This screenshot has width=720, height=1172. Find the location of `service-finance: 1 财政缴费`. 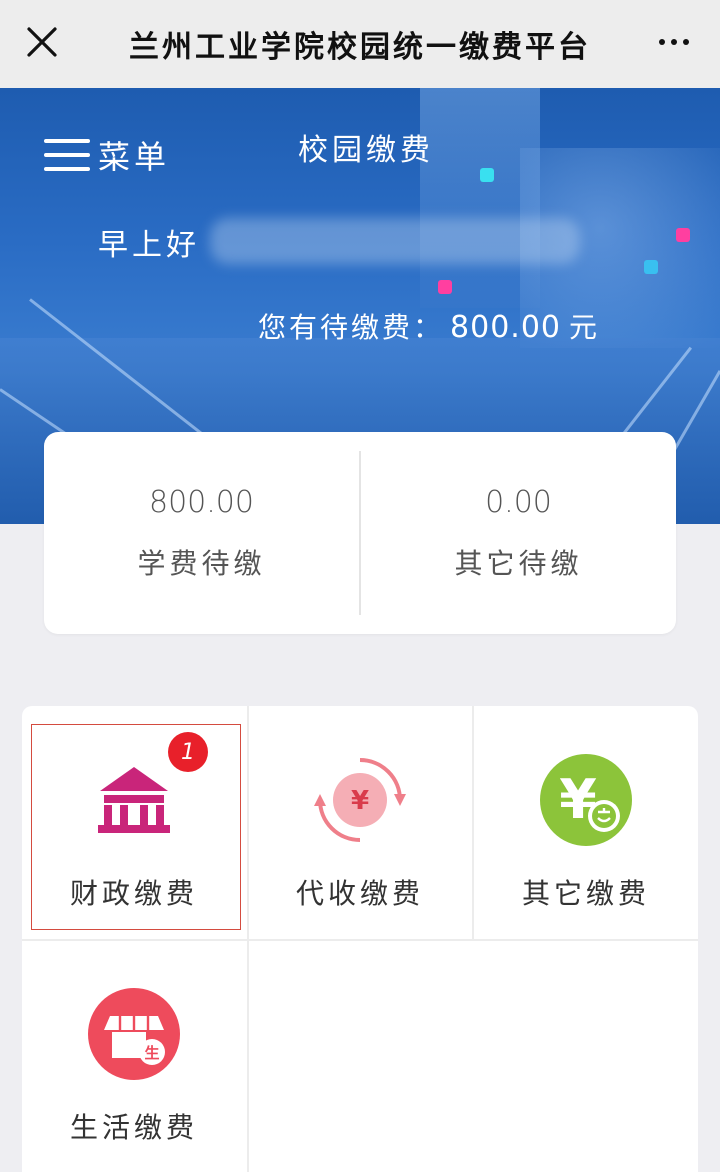

service-finance: 1 财政缴费 is located at coordinates (134, 822).